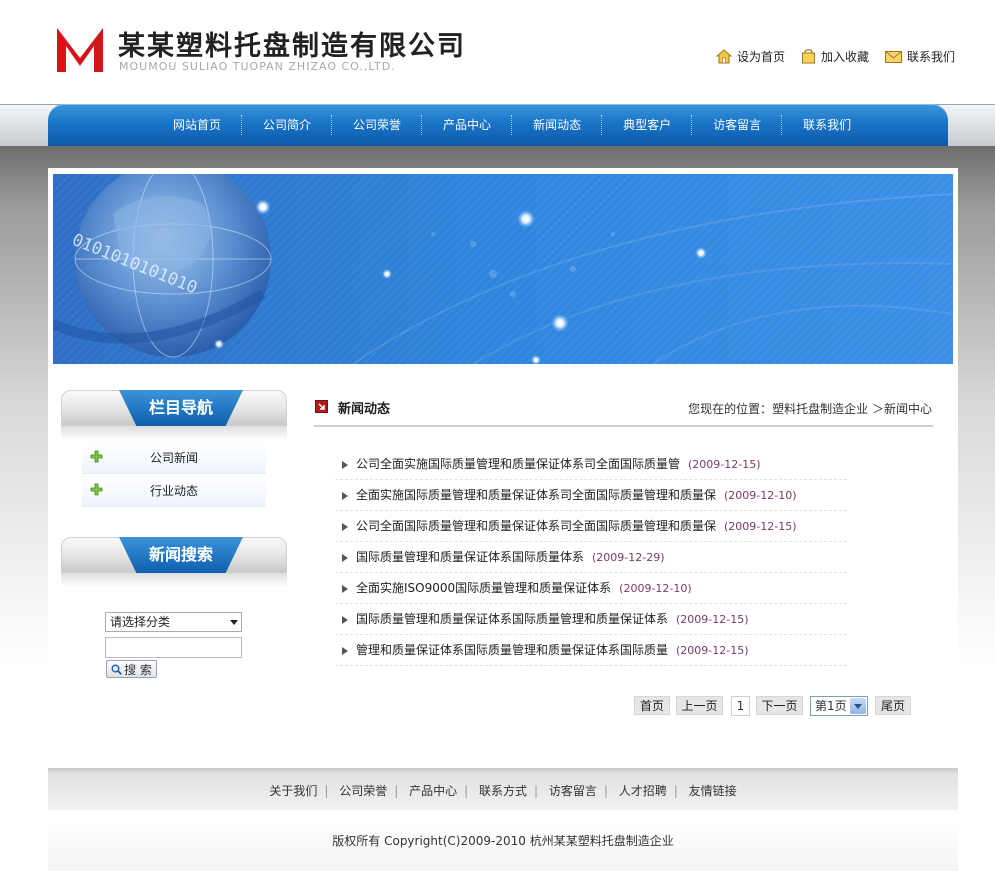 The height and width of the screenshot is (871, 995). I want to click on pager-page-select: 第1页, so click(839, 706).